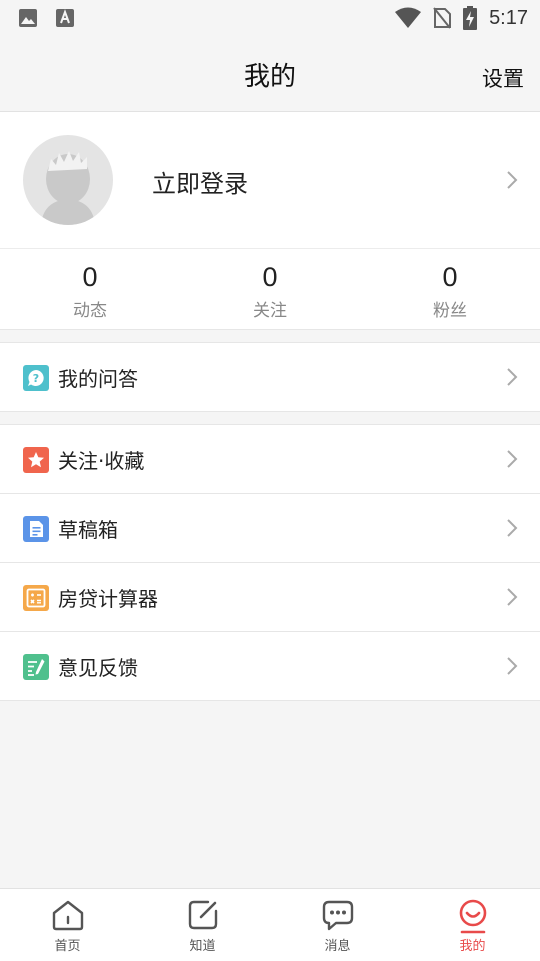 The height and width of the screenshot is (961, 540). What do you see at coordinates (28, 18) in the screenshot?
I see `image-icon` at bounding box center [28, 18].